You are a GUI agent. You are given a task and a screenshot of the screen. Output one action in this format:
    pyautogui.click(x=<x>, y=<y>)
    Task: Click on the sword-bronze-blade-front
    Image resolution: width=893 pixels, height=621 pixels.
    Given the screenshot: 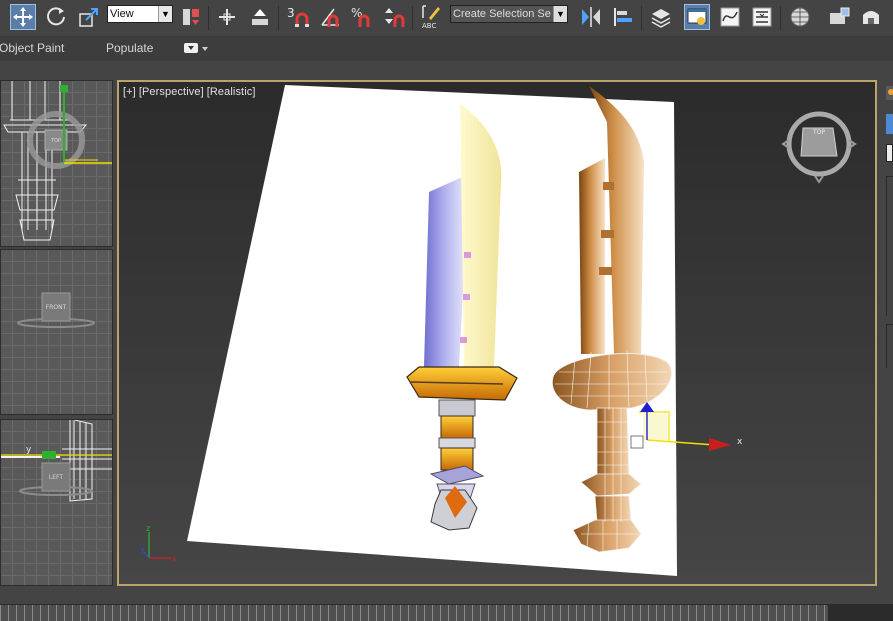 What is the action you would take?
    pyautogui.click(x=592, y=256)
    